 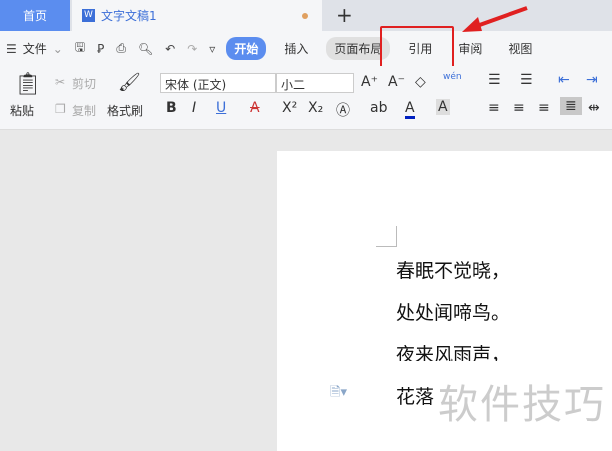 I want to click on bold-button: B, so click(x=171, y=108).